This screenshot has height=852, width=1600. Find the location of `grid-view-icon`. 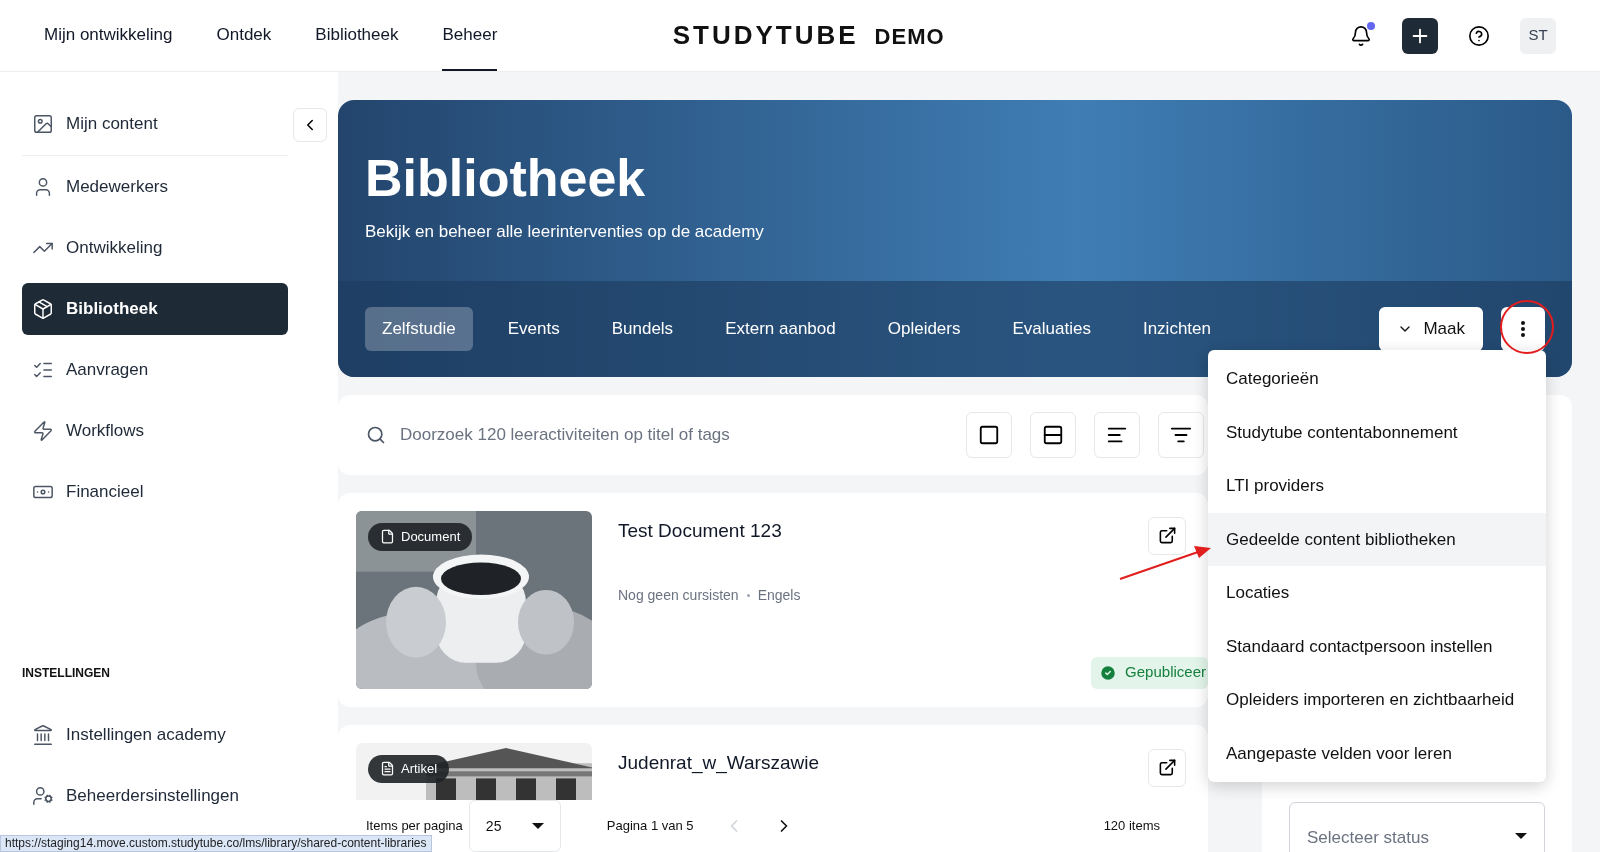

grid-view-icon is located at coordinates (989, 434).